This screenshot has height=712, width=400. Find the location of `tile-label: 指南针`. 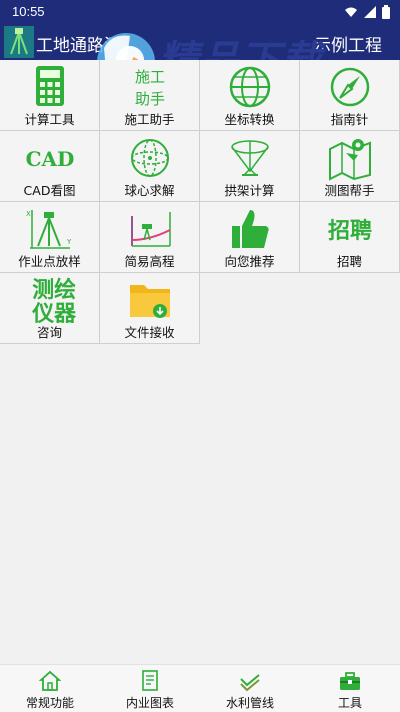

tile-label: 指南针 is located at coordinates (349, 119).